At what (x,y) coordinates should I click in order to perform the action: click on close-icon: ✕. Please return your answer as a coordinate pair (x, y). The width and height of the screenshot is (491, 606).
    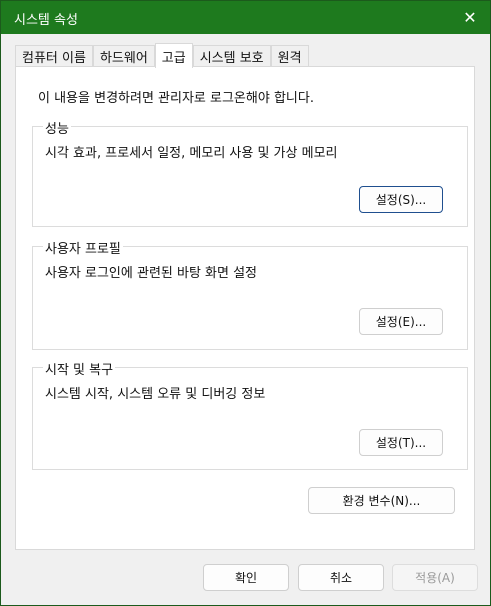
    Looking at the image, I should click on (470, 17).